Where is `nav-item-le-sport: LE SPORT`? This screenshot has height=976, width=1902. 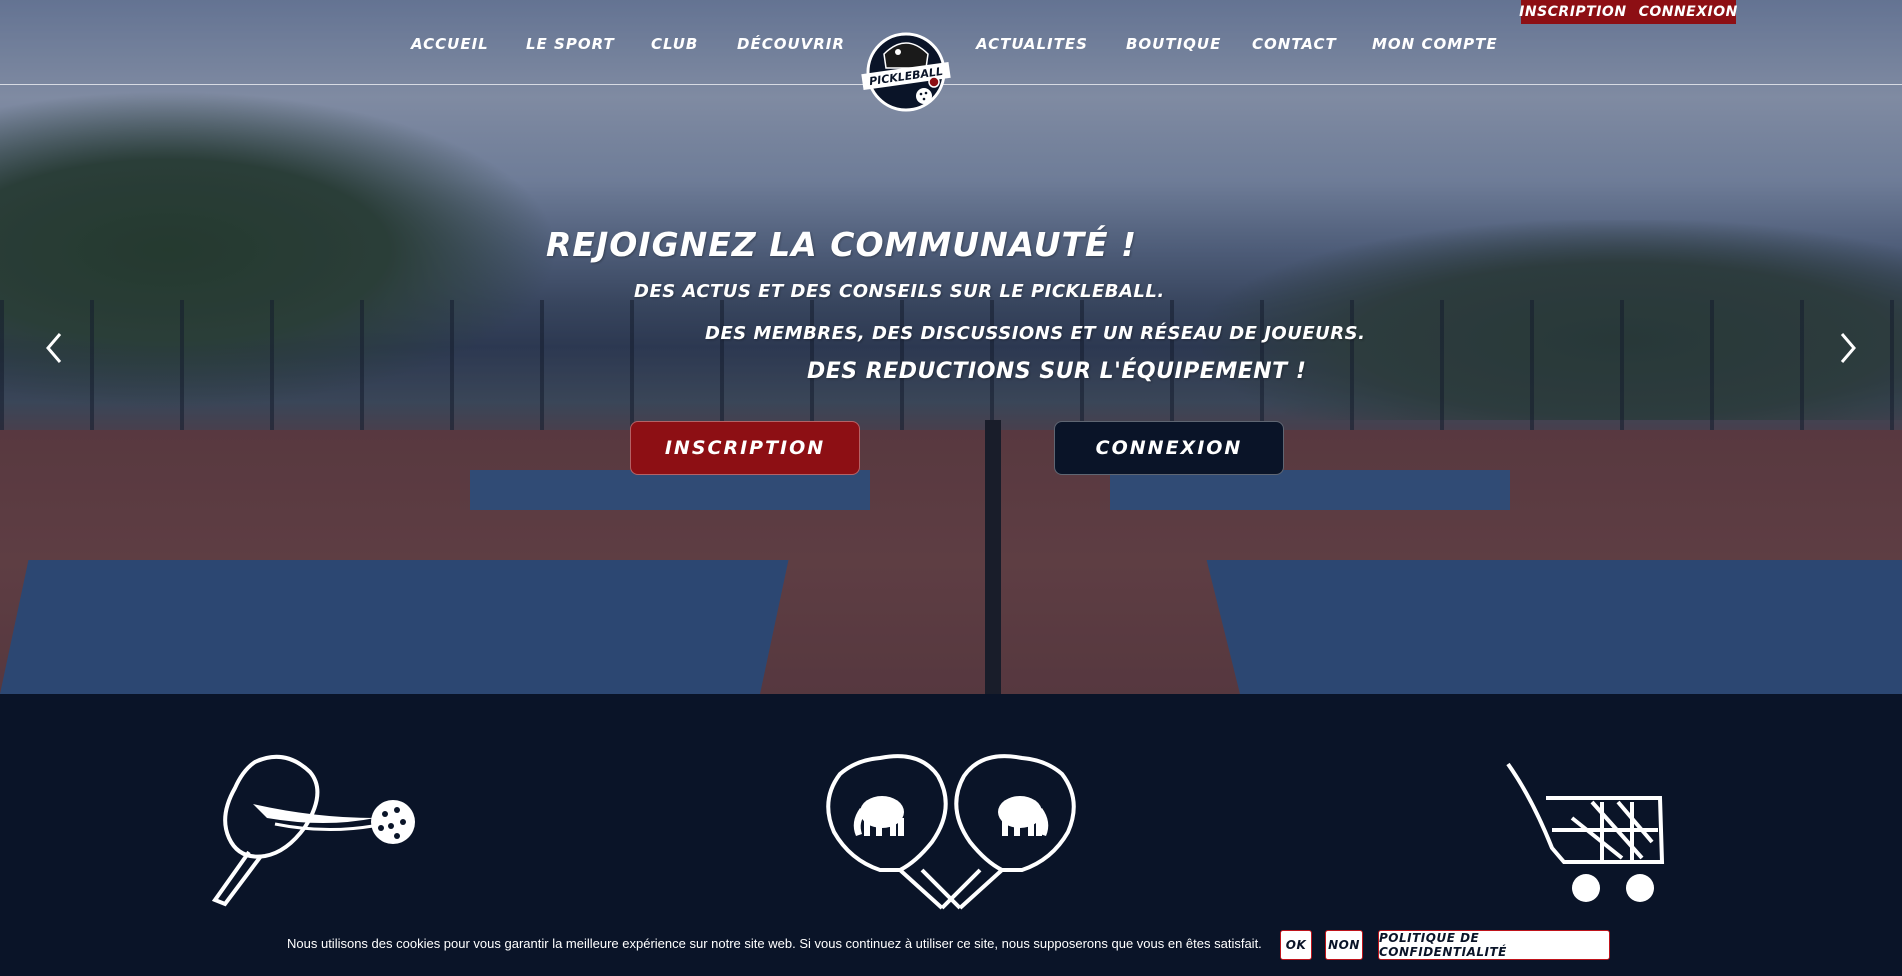 nav-item-le-sport: LE SPORT is located at coordinates (570, 44).